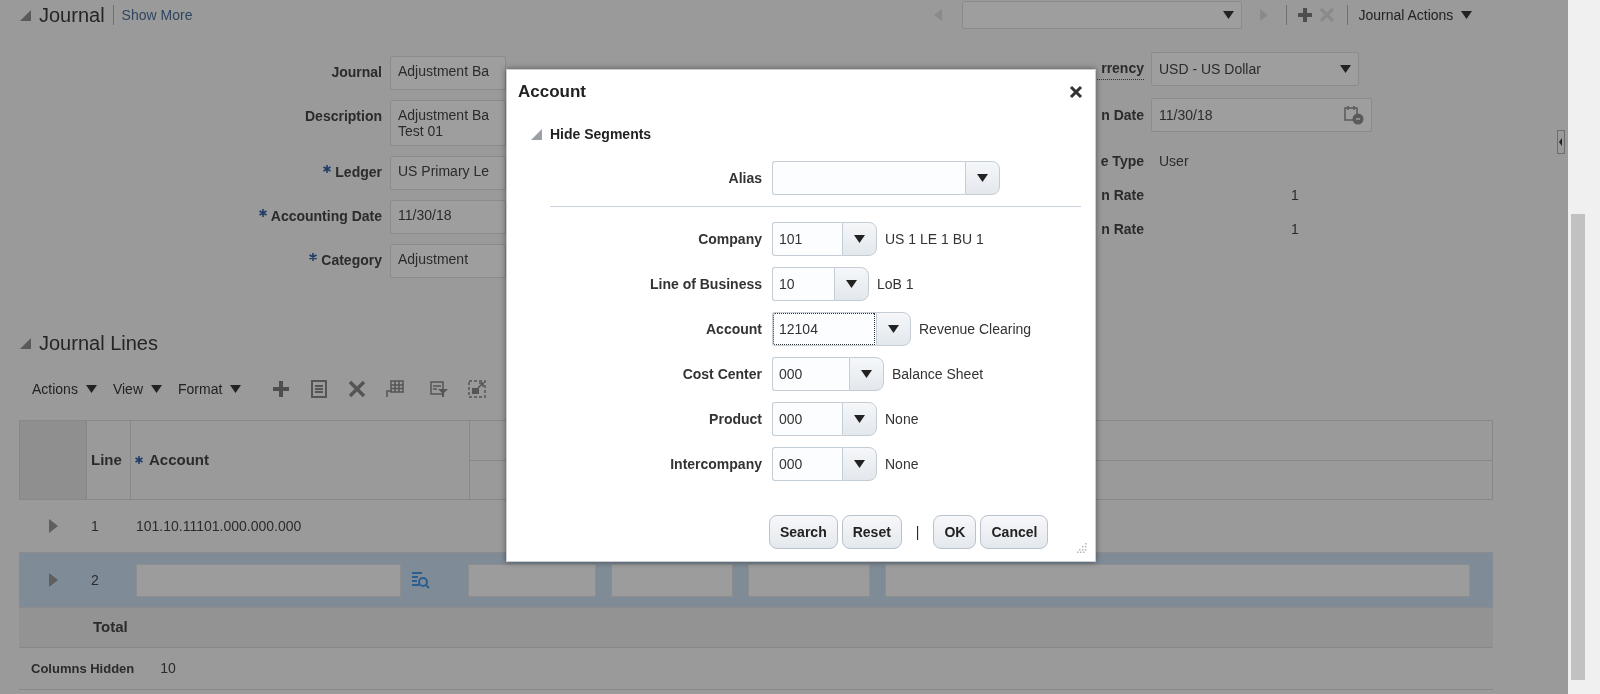 Image resolution: width=1600 pixels, height=694 pixels. Describe the element at coordinates (601, 134) in the screenshot. I see `hide-segments-toggle: Hide Segments` at that location.